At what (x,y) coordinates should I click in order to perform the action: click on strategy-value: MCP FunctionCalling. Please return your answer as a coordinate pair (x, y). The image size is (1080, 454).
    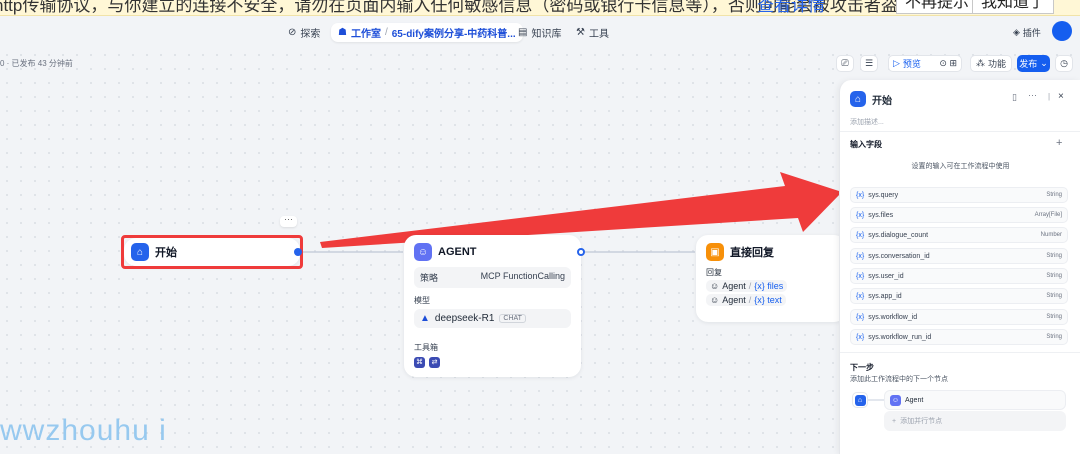
    Looking at the image, I should click on (522, 276).